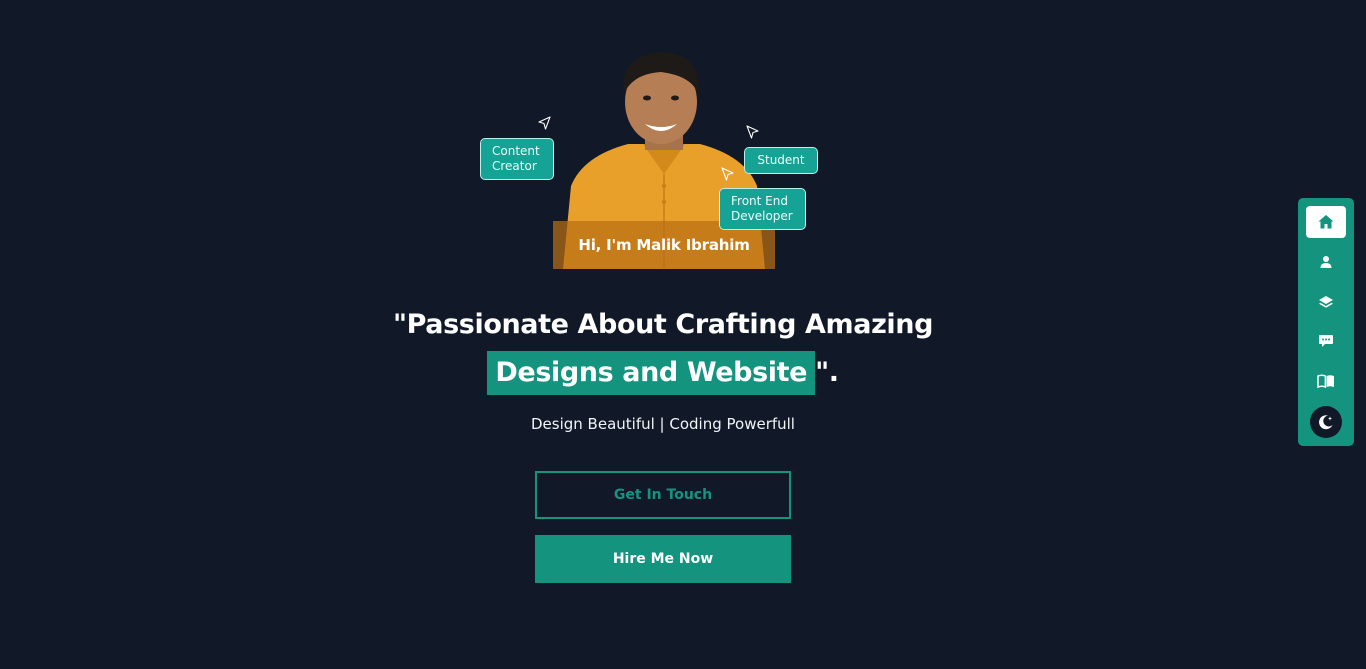 This screenshot has height=669, width=1366. I want to click on nav-blog, so click(1326, 381).